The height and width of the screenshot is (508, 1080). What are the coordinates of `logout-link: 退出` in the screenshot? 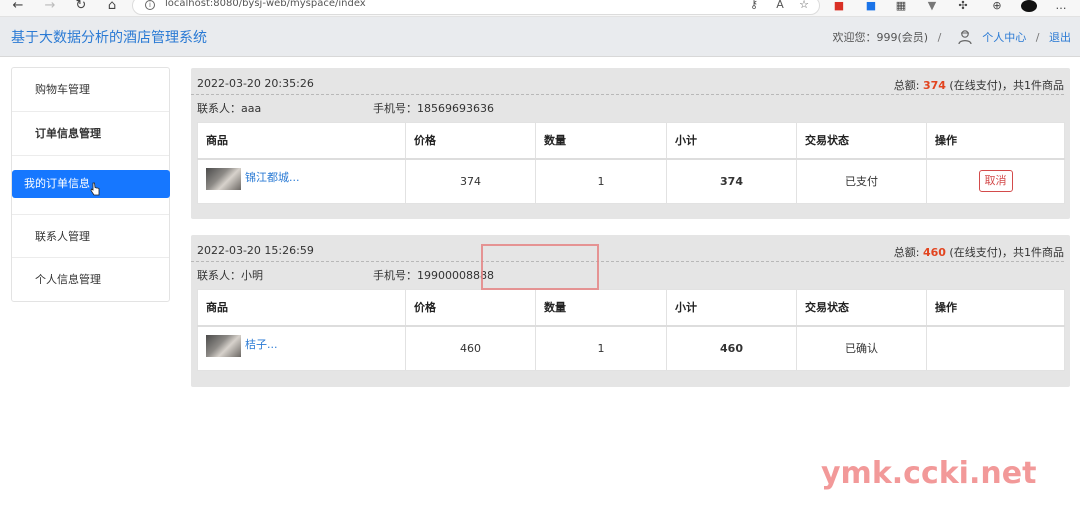 It's located at (1060, 37).